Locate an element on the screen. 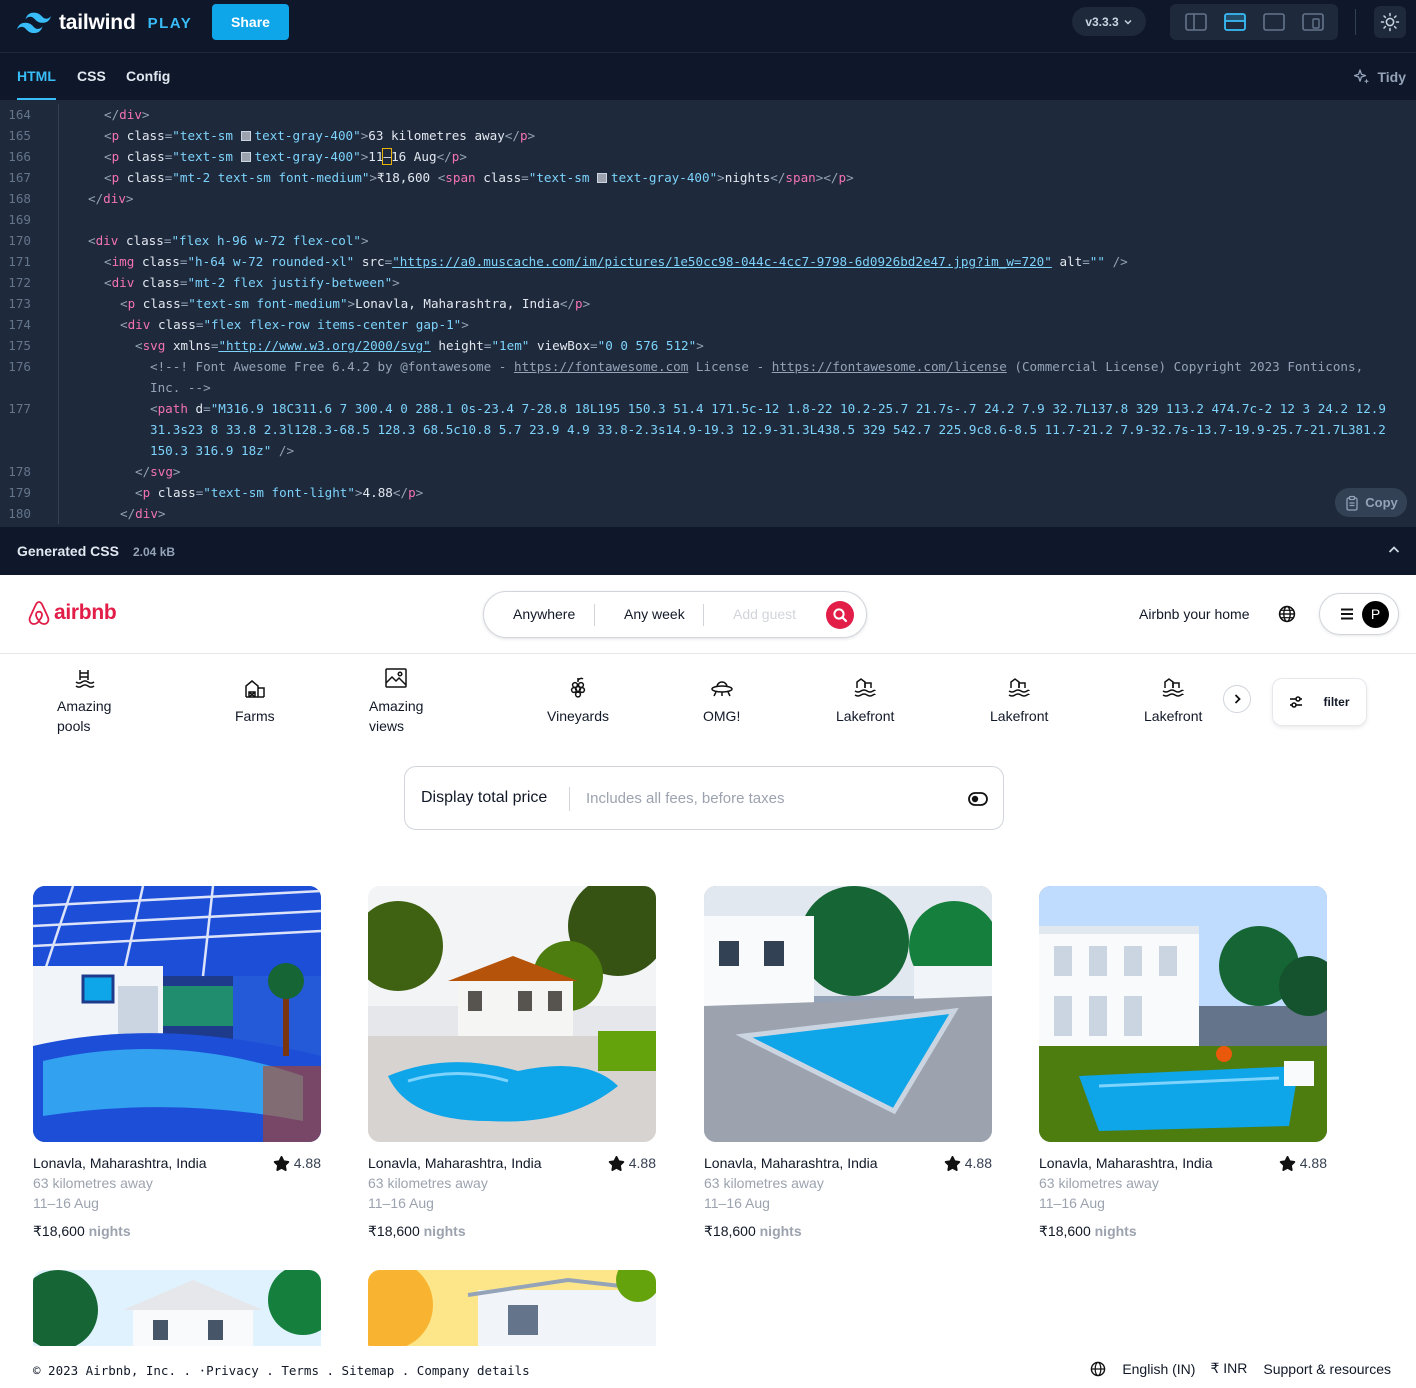  code-line: 180 </div> is located at coordinates (708, 513).